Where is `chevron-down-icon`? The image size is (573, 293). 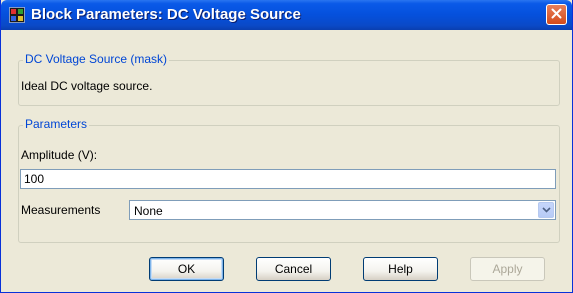 chevron-down-icon is located at coordinates (546, 210).